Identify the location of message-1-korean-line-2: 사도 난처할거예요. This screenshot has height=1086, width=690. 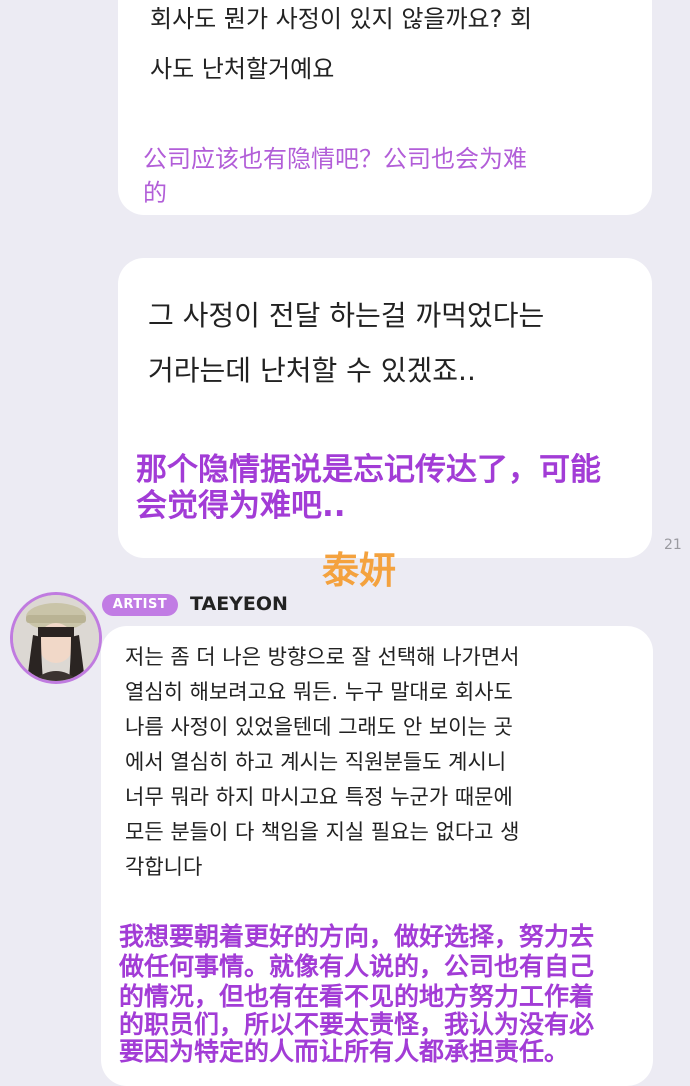
(242, 69).